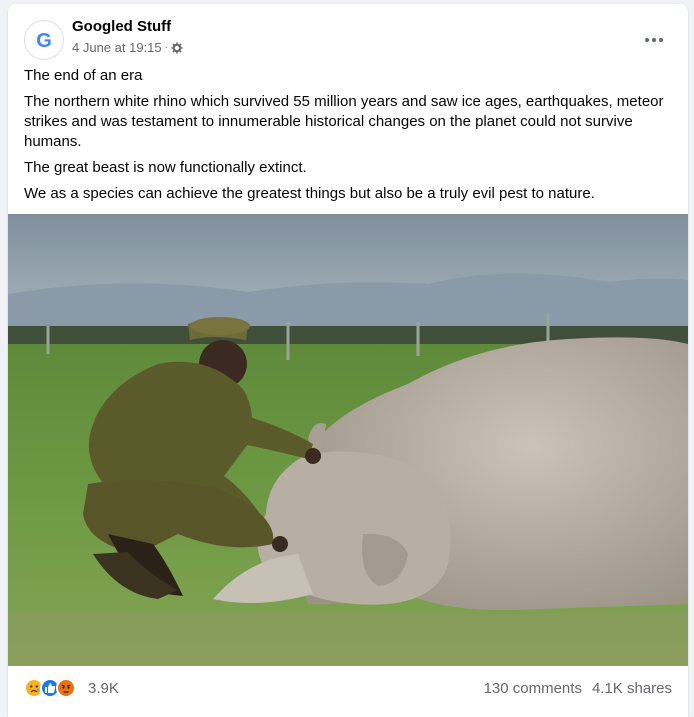 This screenshot has height=717, width=694. Describe the element at coordinates (121, 26) in the screenshot. I see `author-name: Googled Stuff` at that location.